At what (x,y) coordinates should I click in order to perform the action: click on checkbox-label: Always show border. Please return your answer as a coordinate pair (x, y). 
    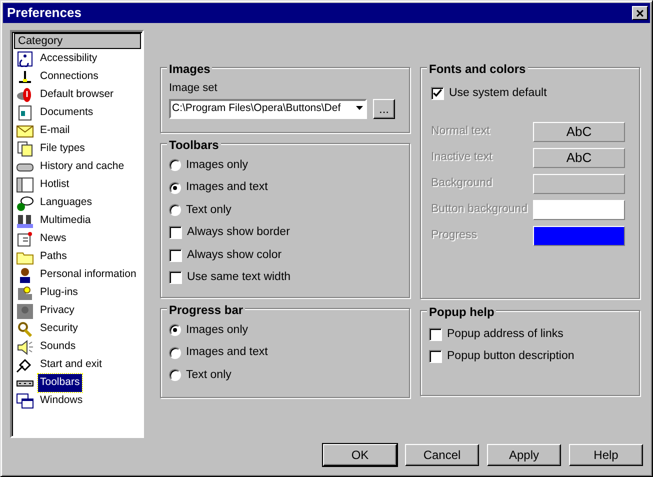
    Looking at the image, I should click on (238, 233).